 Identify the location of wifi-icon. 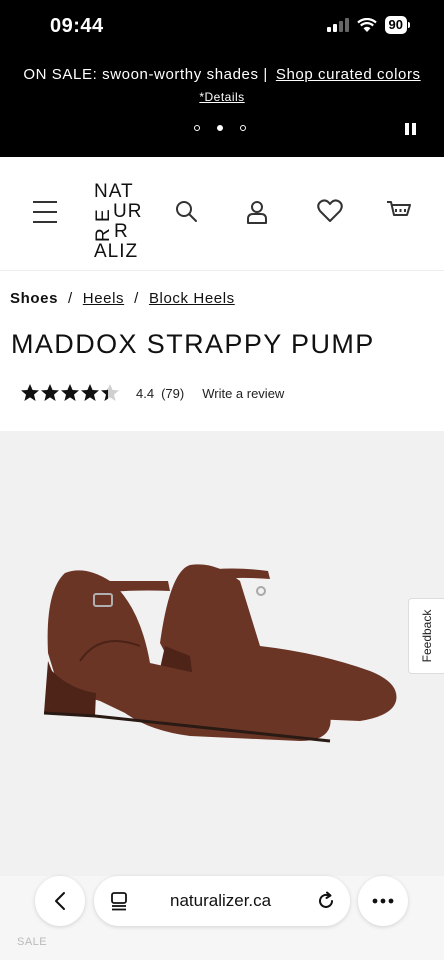
(366, 24).